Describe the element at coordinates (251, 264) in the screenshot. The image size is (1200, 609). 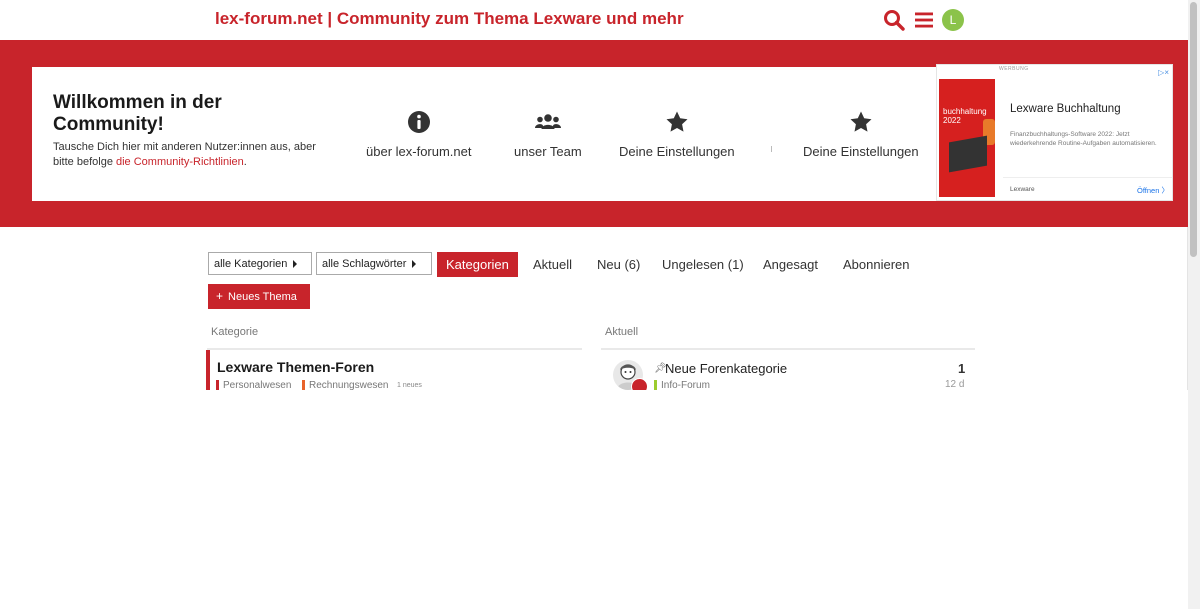
I see `category-dropdown-label: alle Kategorien` at that location.